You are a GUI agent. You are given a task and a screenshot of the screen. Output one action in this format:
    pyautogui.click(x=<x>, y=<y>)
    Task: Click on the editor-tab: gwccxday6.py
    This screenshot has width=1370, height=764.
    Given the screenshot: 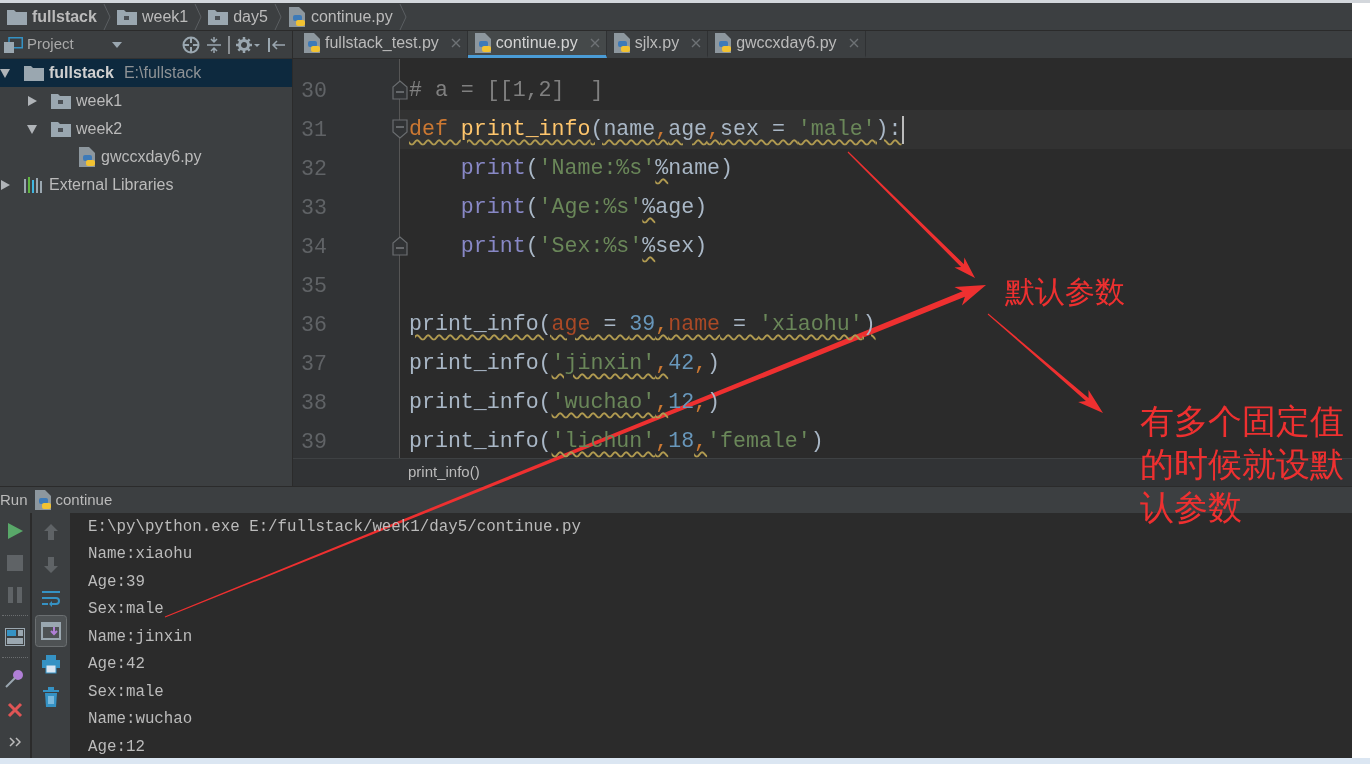 What is the action you would take?
    pyautogui.click(x=787, y=44)
    